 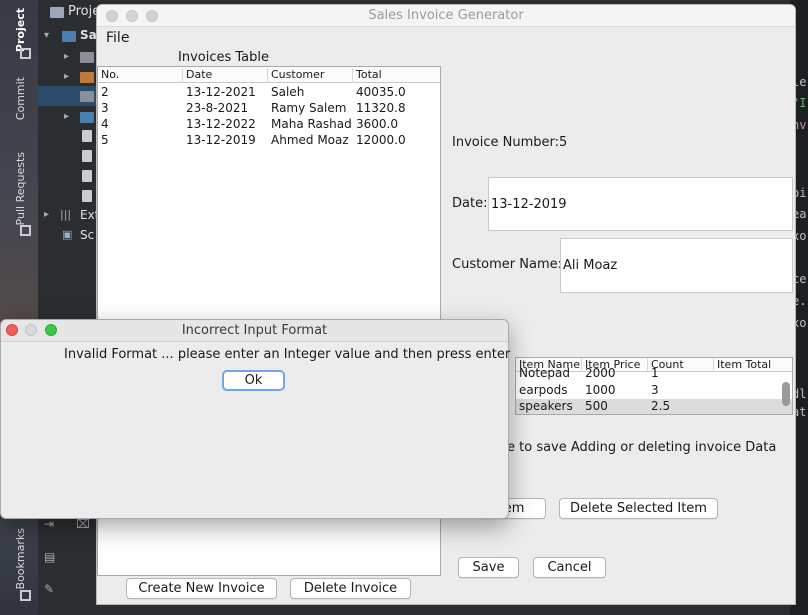 What do you see at coordinates (221, 92) in the screenshot?
I see `cell-date: 13-12-2021` at bounding box center [221, 92].